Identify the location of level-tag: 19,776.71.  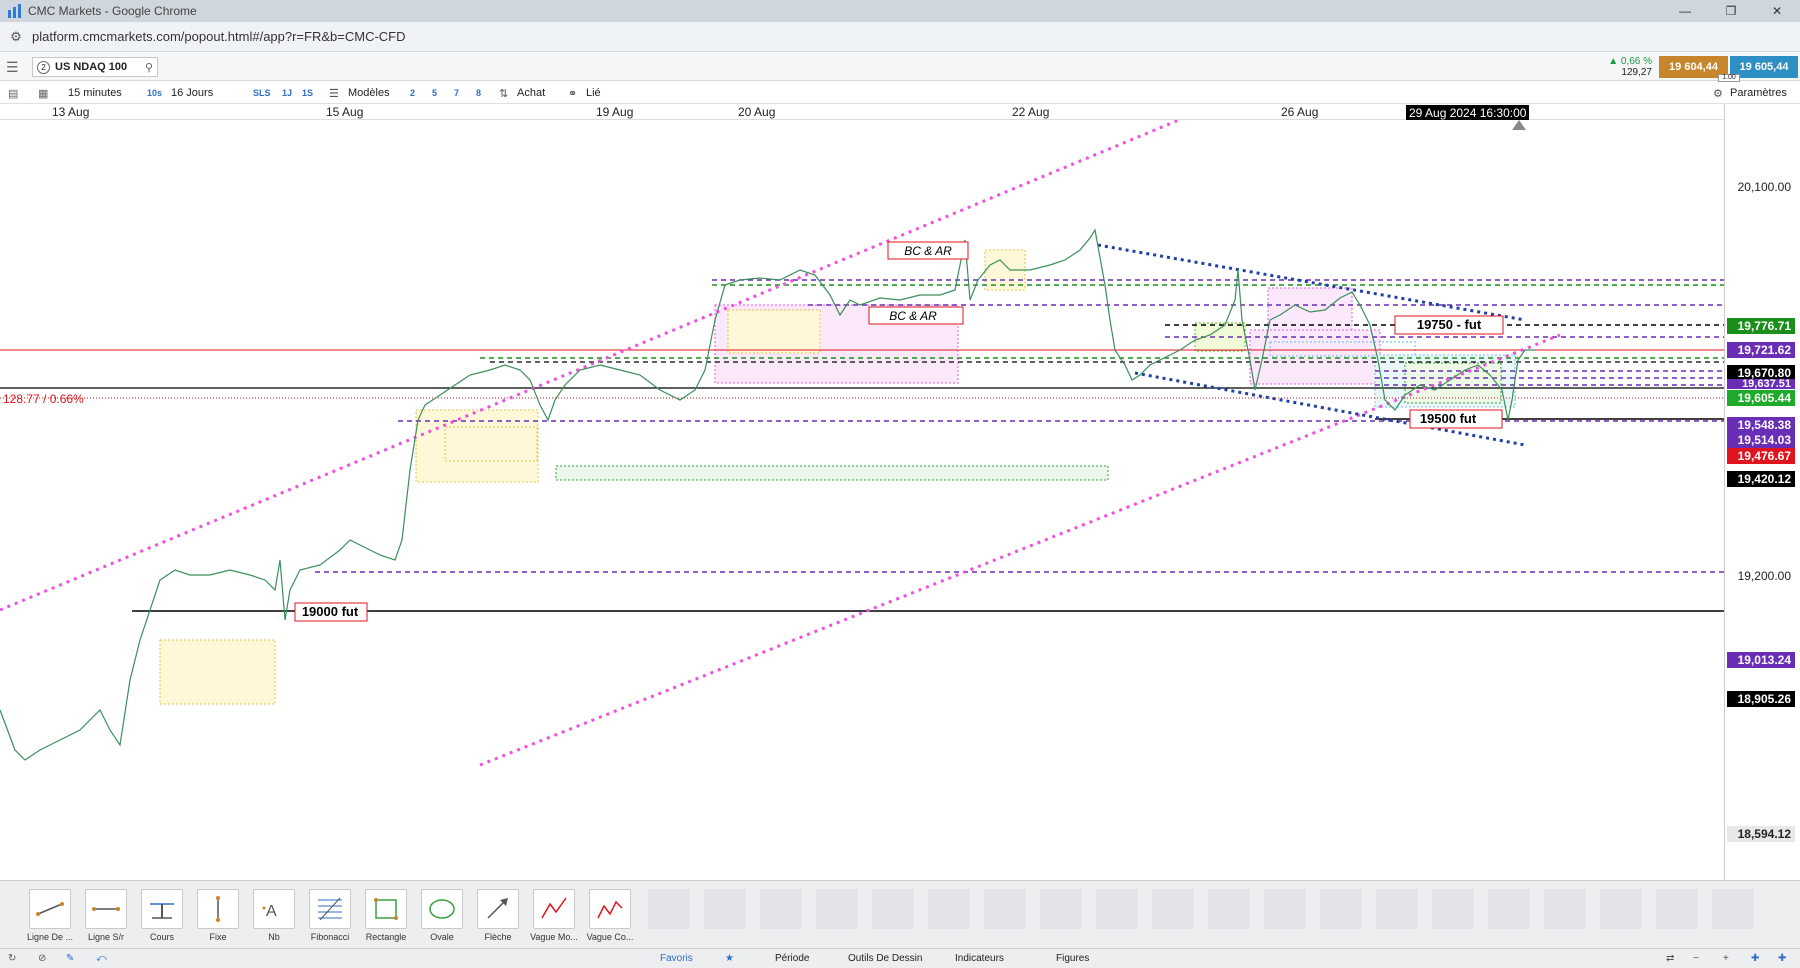
(1761, 326).